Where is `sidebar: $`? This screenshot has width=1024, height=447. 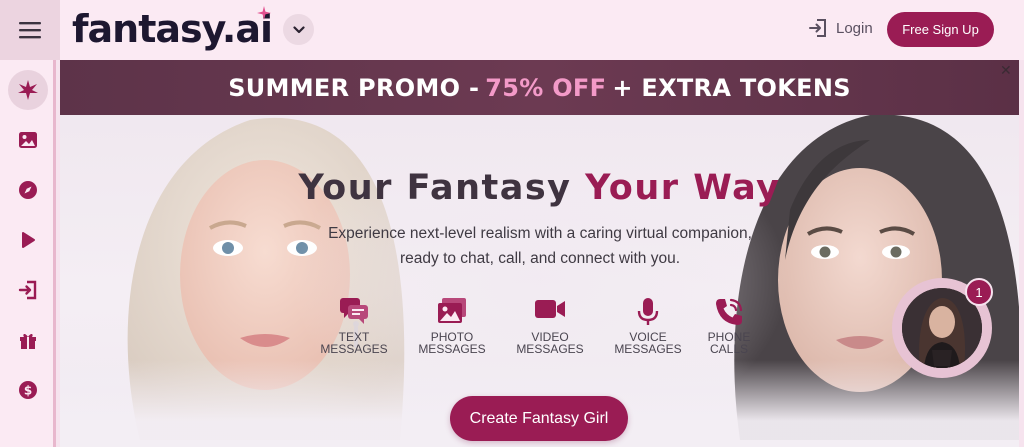
sidebar: $ is located at coordinates (28, 253).